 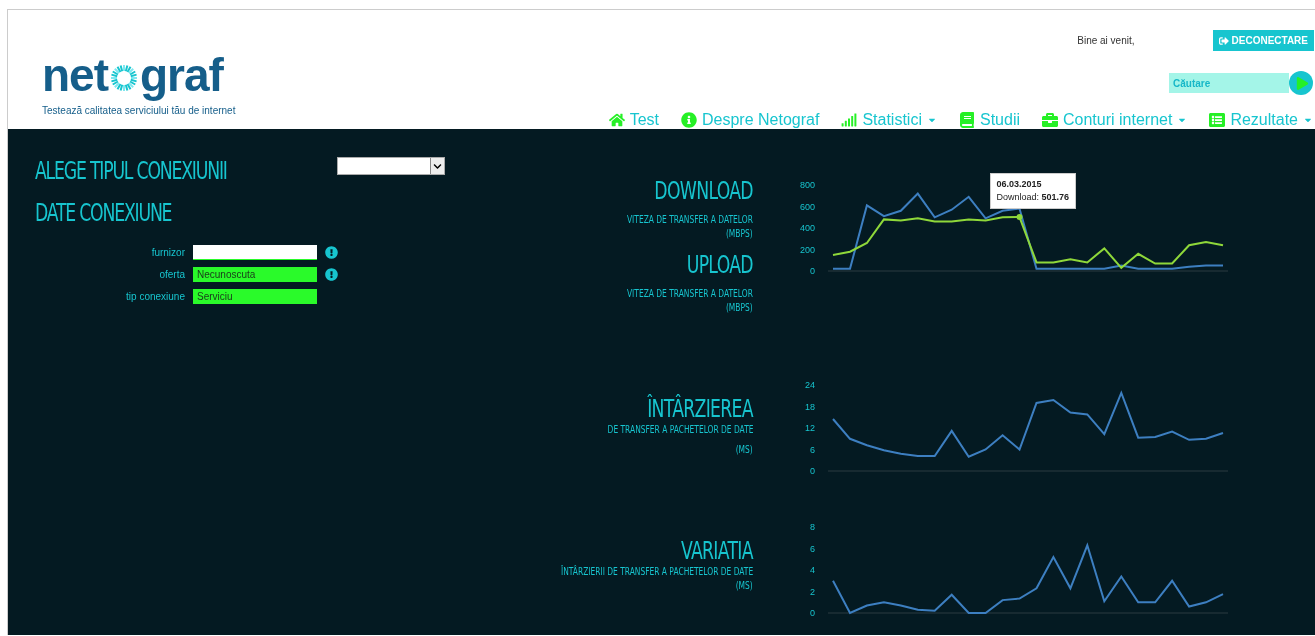 I want to click on tick-label: 8, so click(x=812, y=527).